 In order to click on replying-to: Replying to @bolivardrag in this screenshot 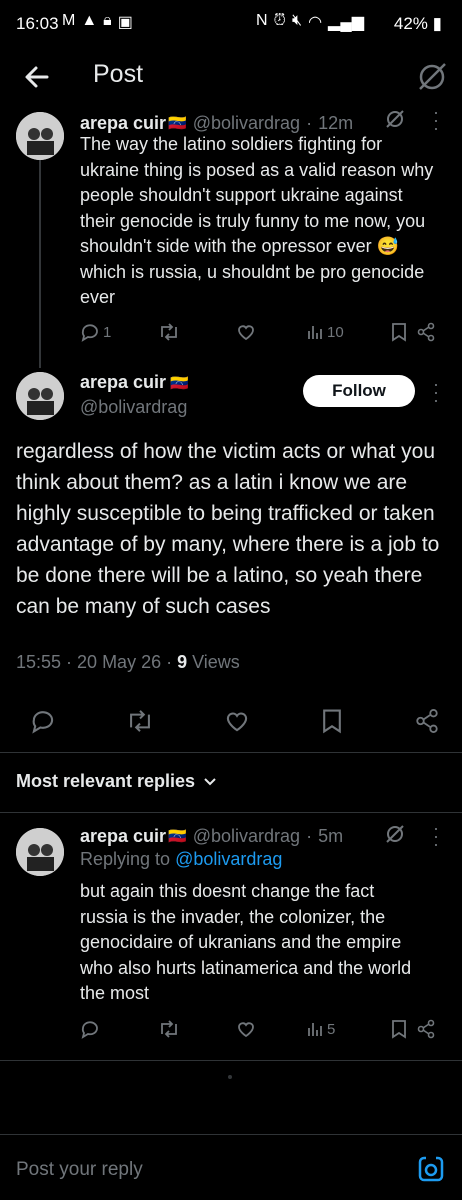, I will do `click(181, 859)`.